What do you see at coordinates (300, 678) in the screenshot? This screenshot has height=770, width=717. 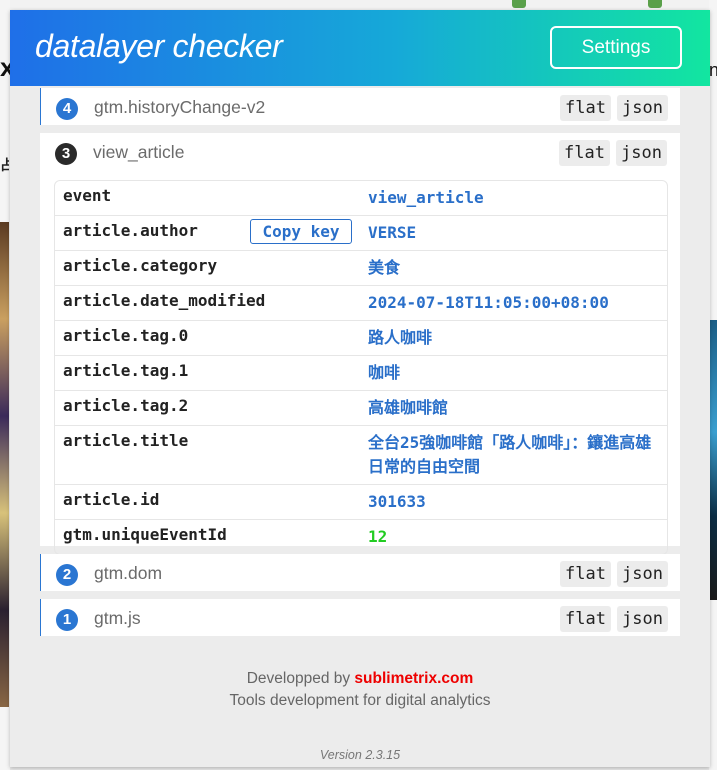 I see `credit-prefix: Developped by` at bounding box center [300, 678].